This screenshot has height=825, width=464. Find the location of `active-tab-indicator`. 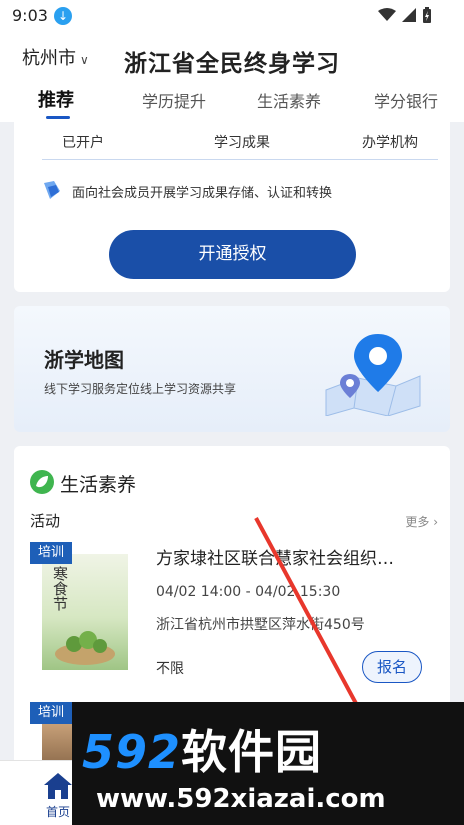

active-tab-indicator is located at coordinates (58, 117).